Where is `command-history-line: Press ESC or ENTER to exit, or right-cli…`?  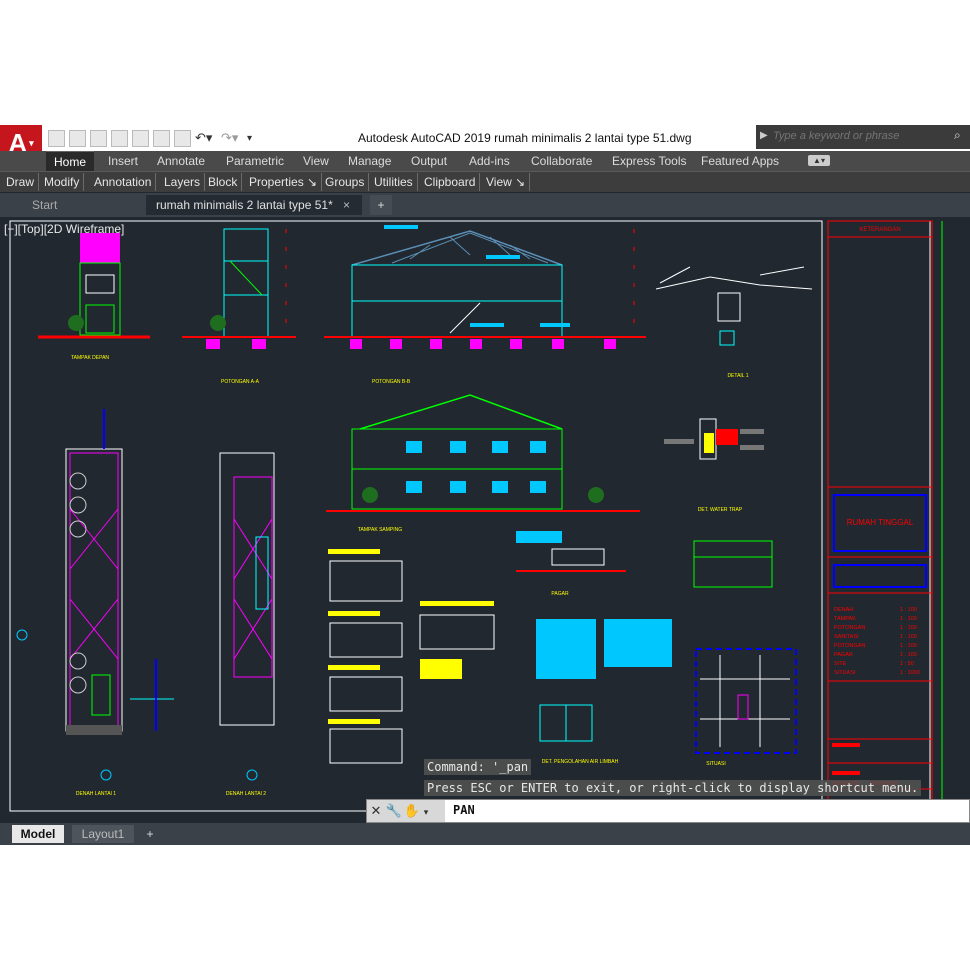 command-history-line: Press ESC or ENTER to exit, or right-cli… is located at coordinates (673, 788).